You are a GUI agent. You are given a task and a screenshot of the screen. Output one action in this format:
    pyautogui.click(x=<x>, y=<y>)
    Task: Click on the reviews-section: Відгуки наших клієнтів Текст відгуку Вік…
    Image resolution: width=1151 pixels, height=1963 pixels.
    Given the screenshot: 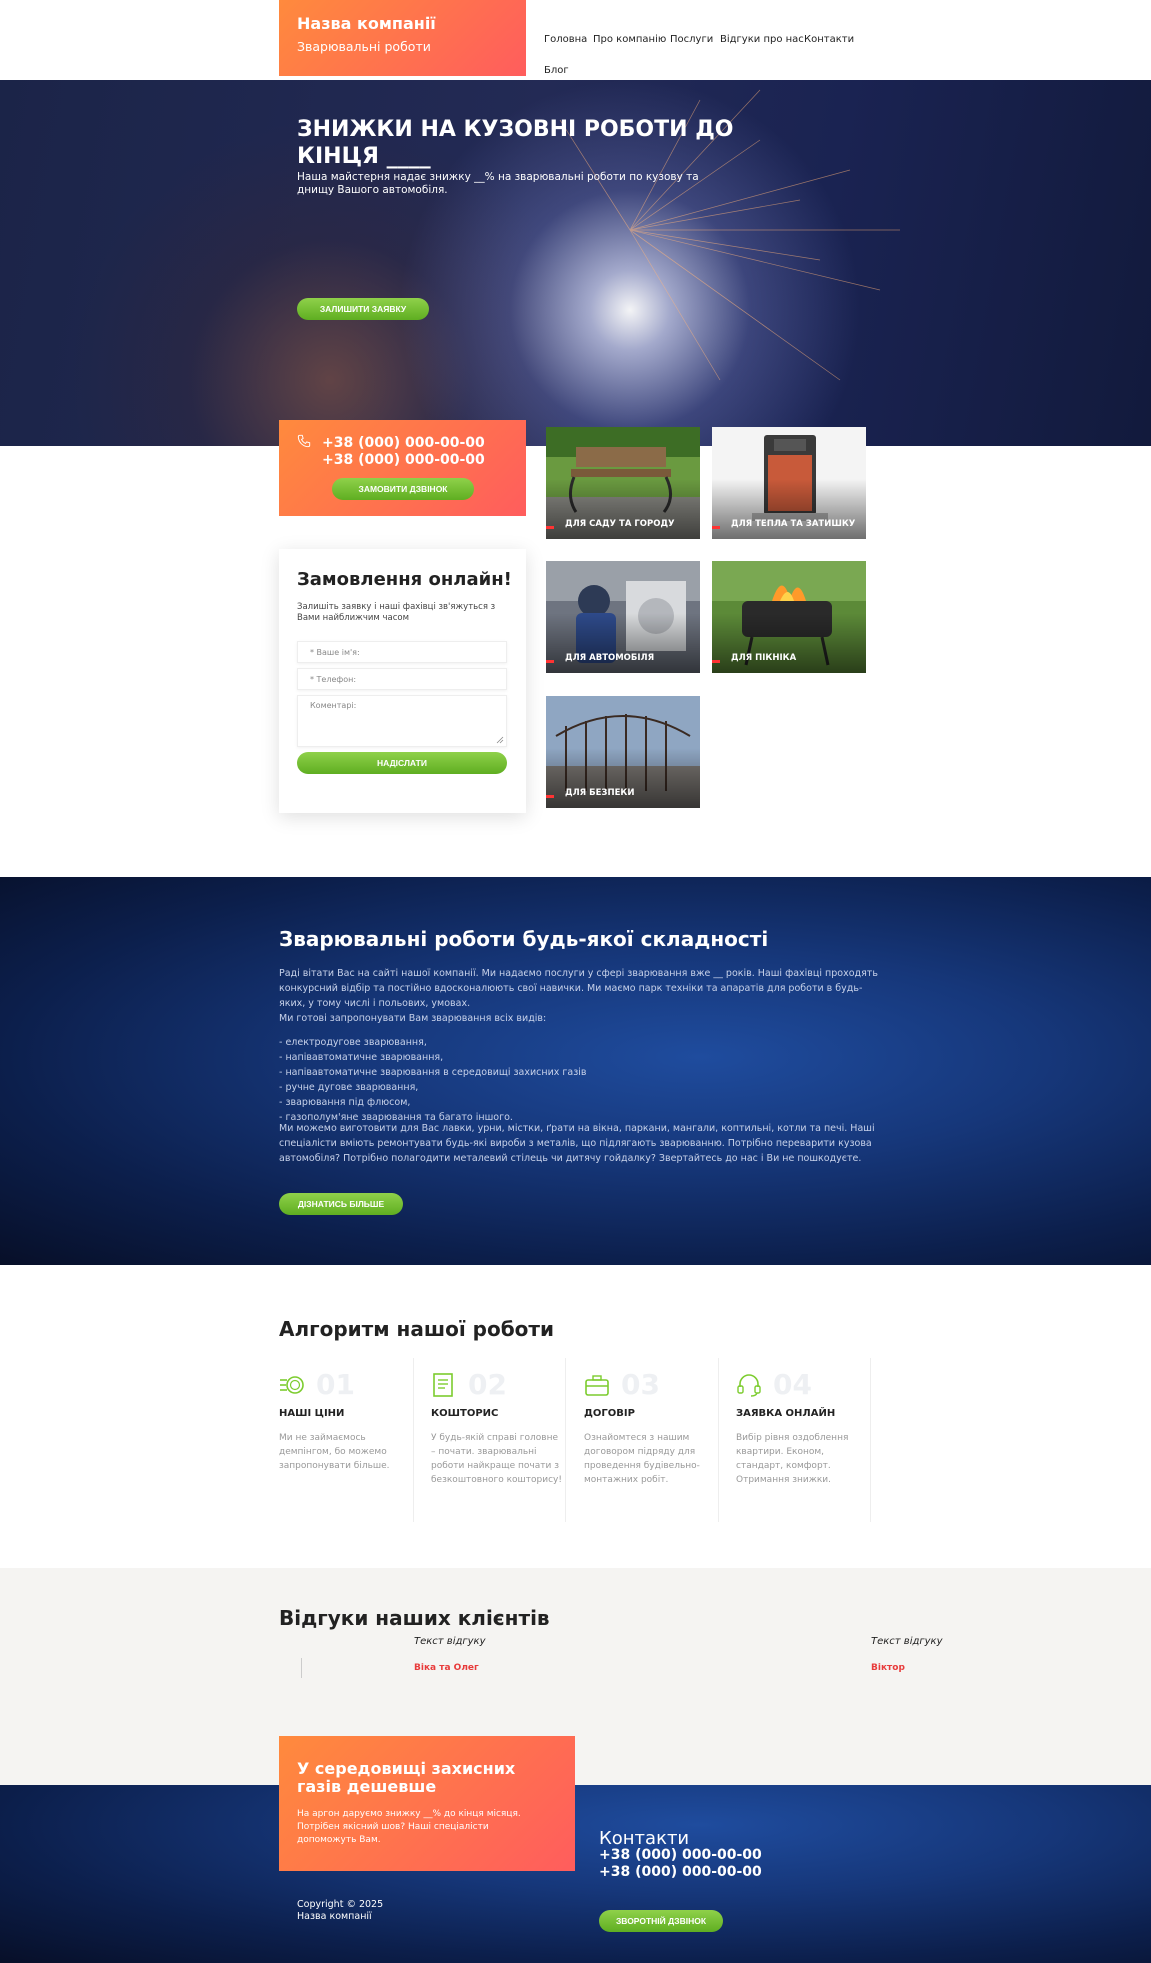 What is the action you would take?
    pyautogui.click(x=575, y=1677)
    